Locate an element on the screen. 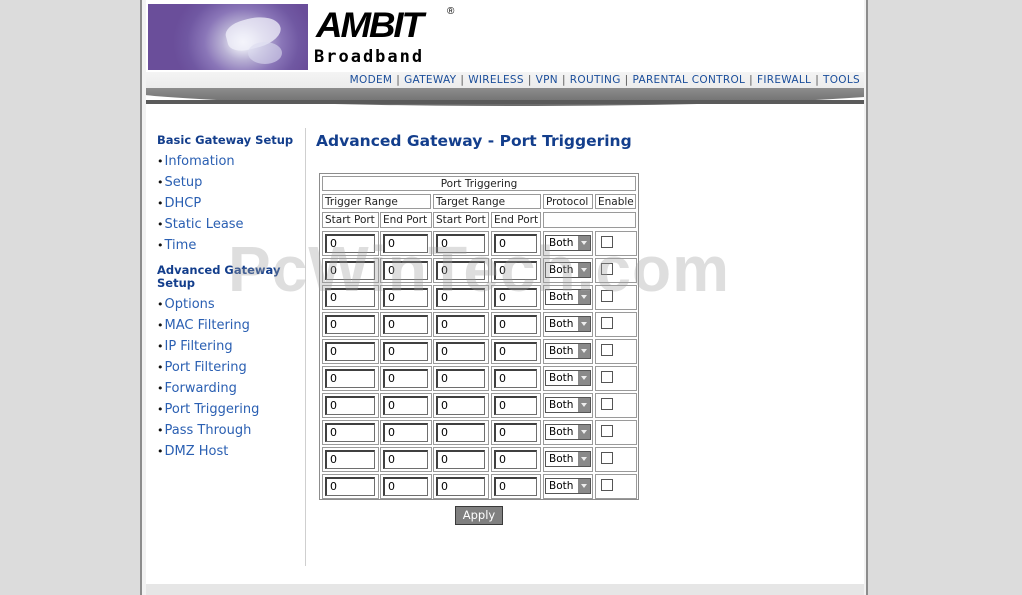 This screenshot has width=1022, height=595. sidebar-item-ip-filtering: •IP Filtering is located at coordinates (229, 348).